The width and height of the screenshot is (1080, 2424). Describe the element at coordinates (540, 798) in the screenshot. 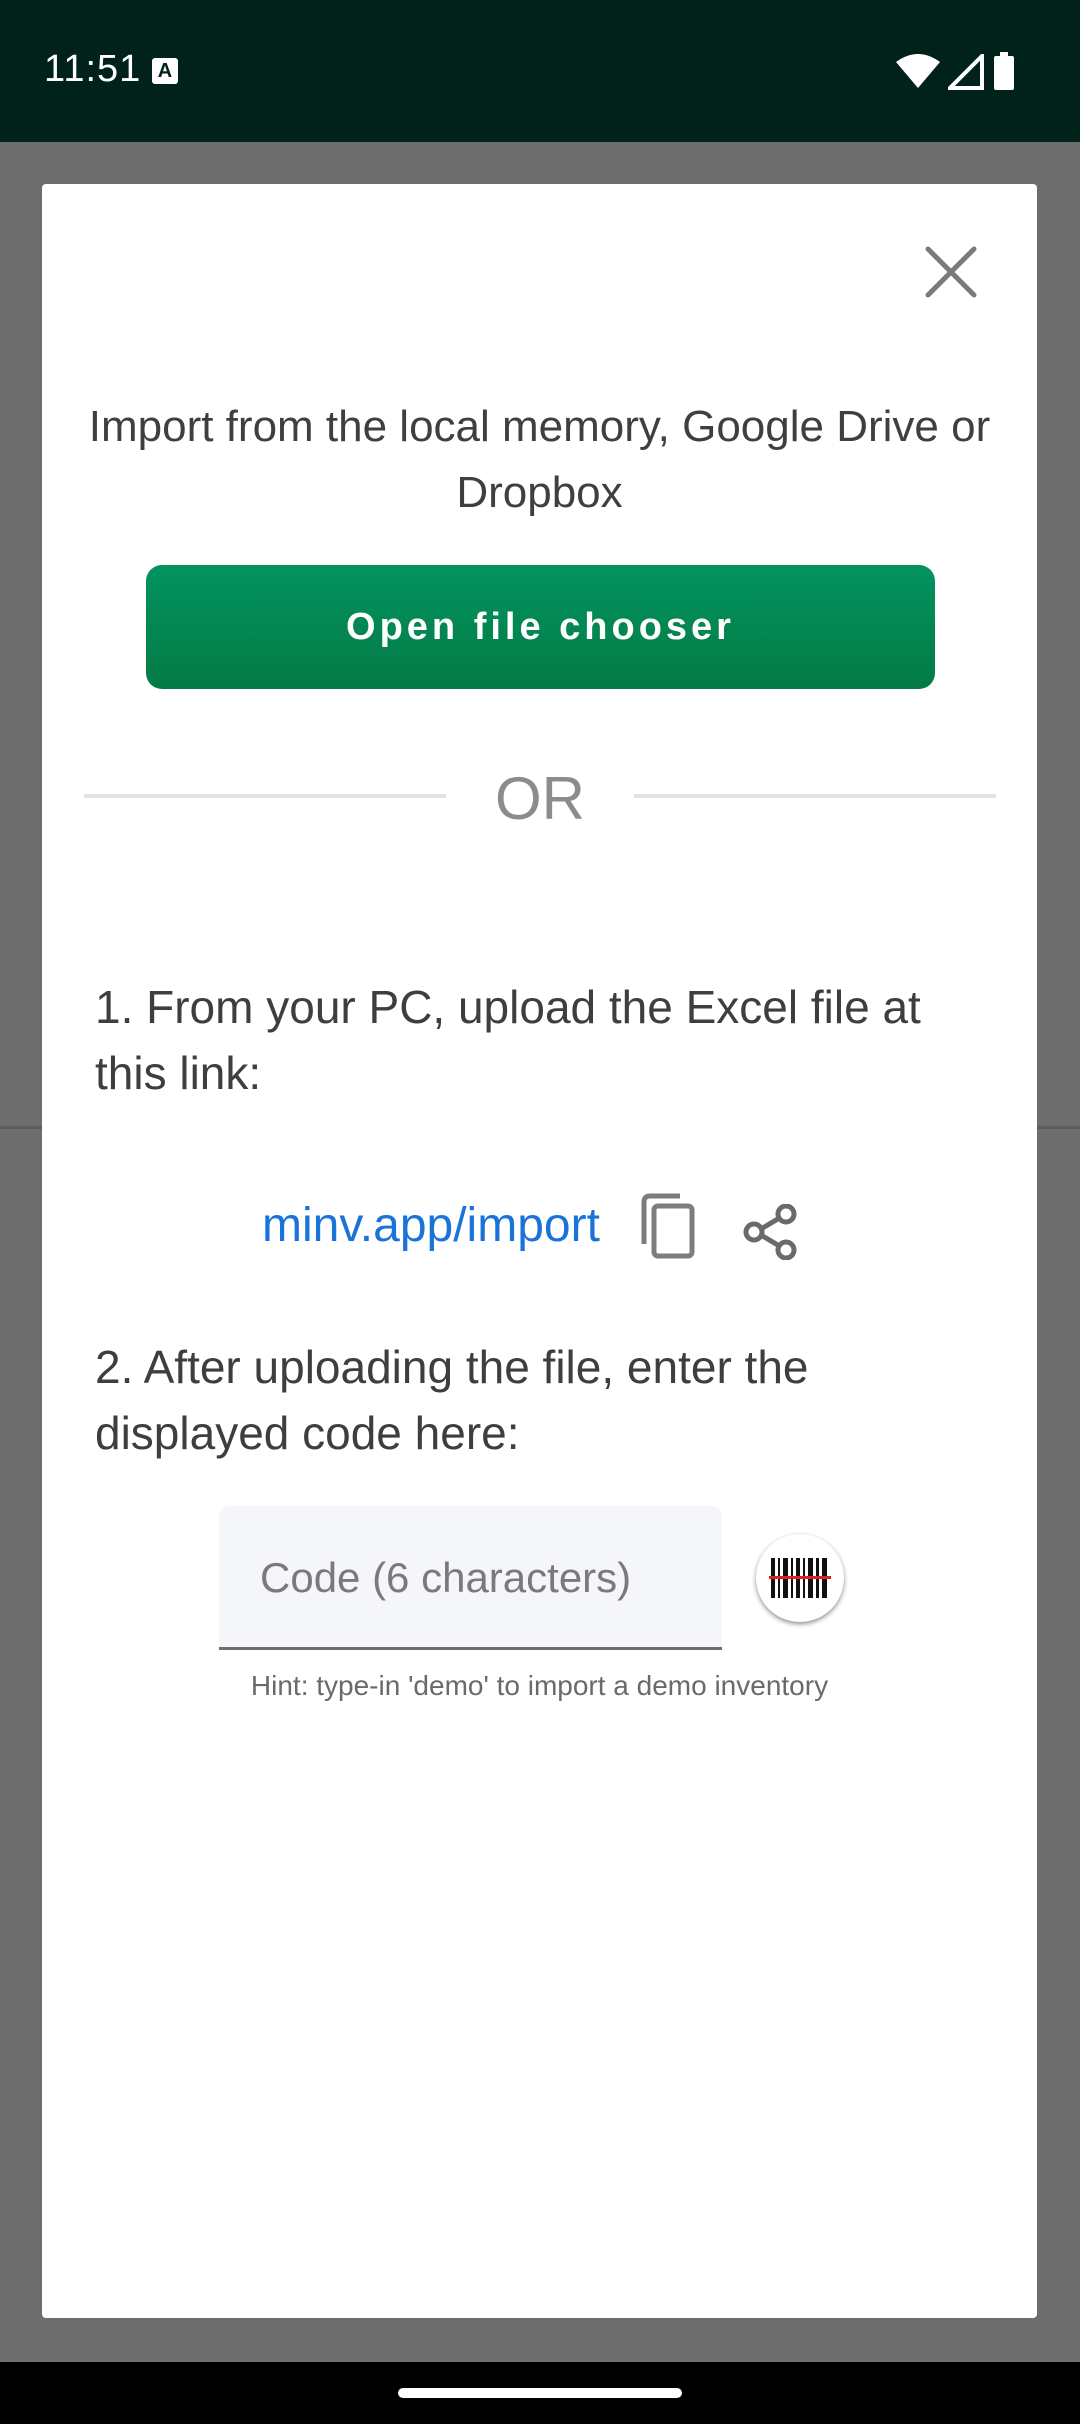

I see `or-label: OR` at that location.